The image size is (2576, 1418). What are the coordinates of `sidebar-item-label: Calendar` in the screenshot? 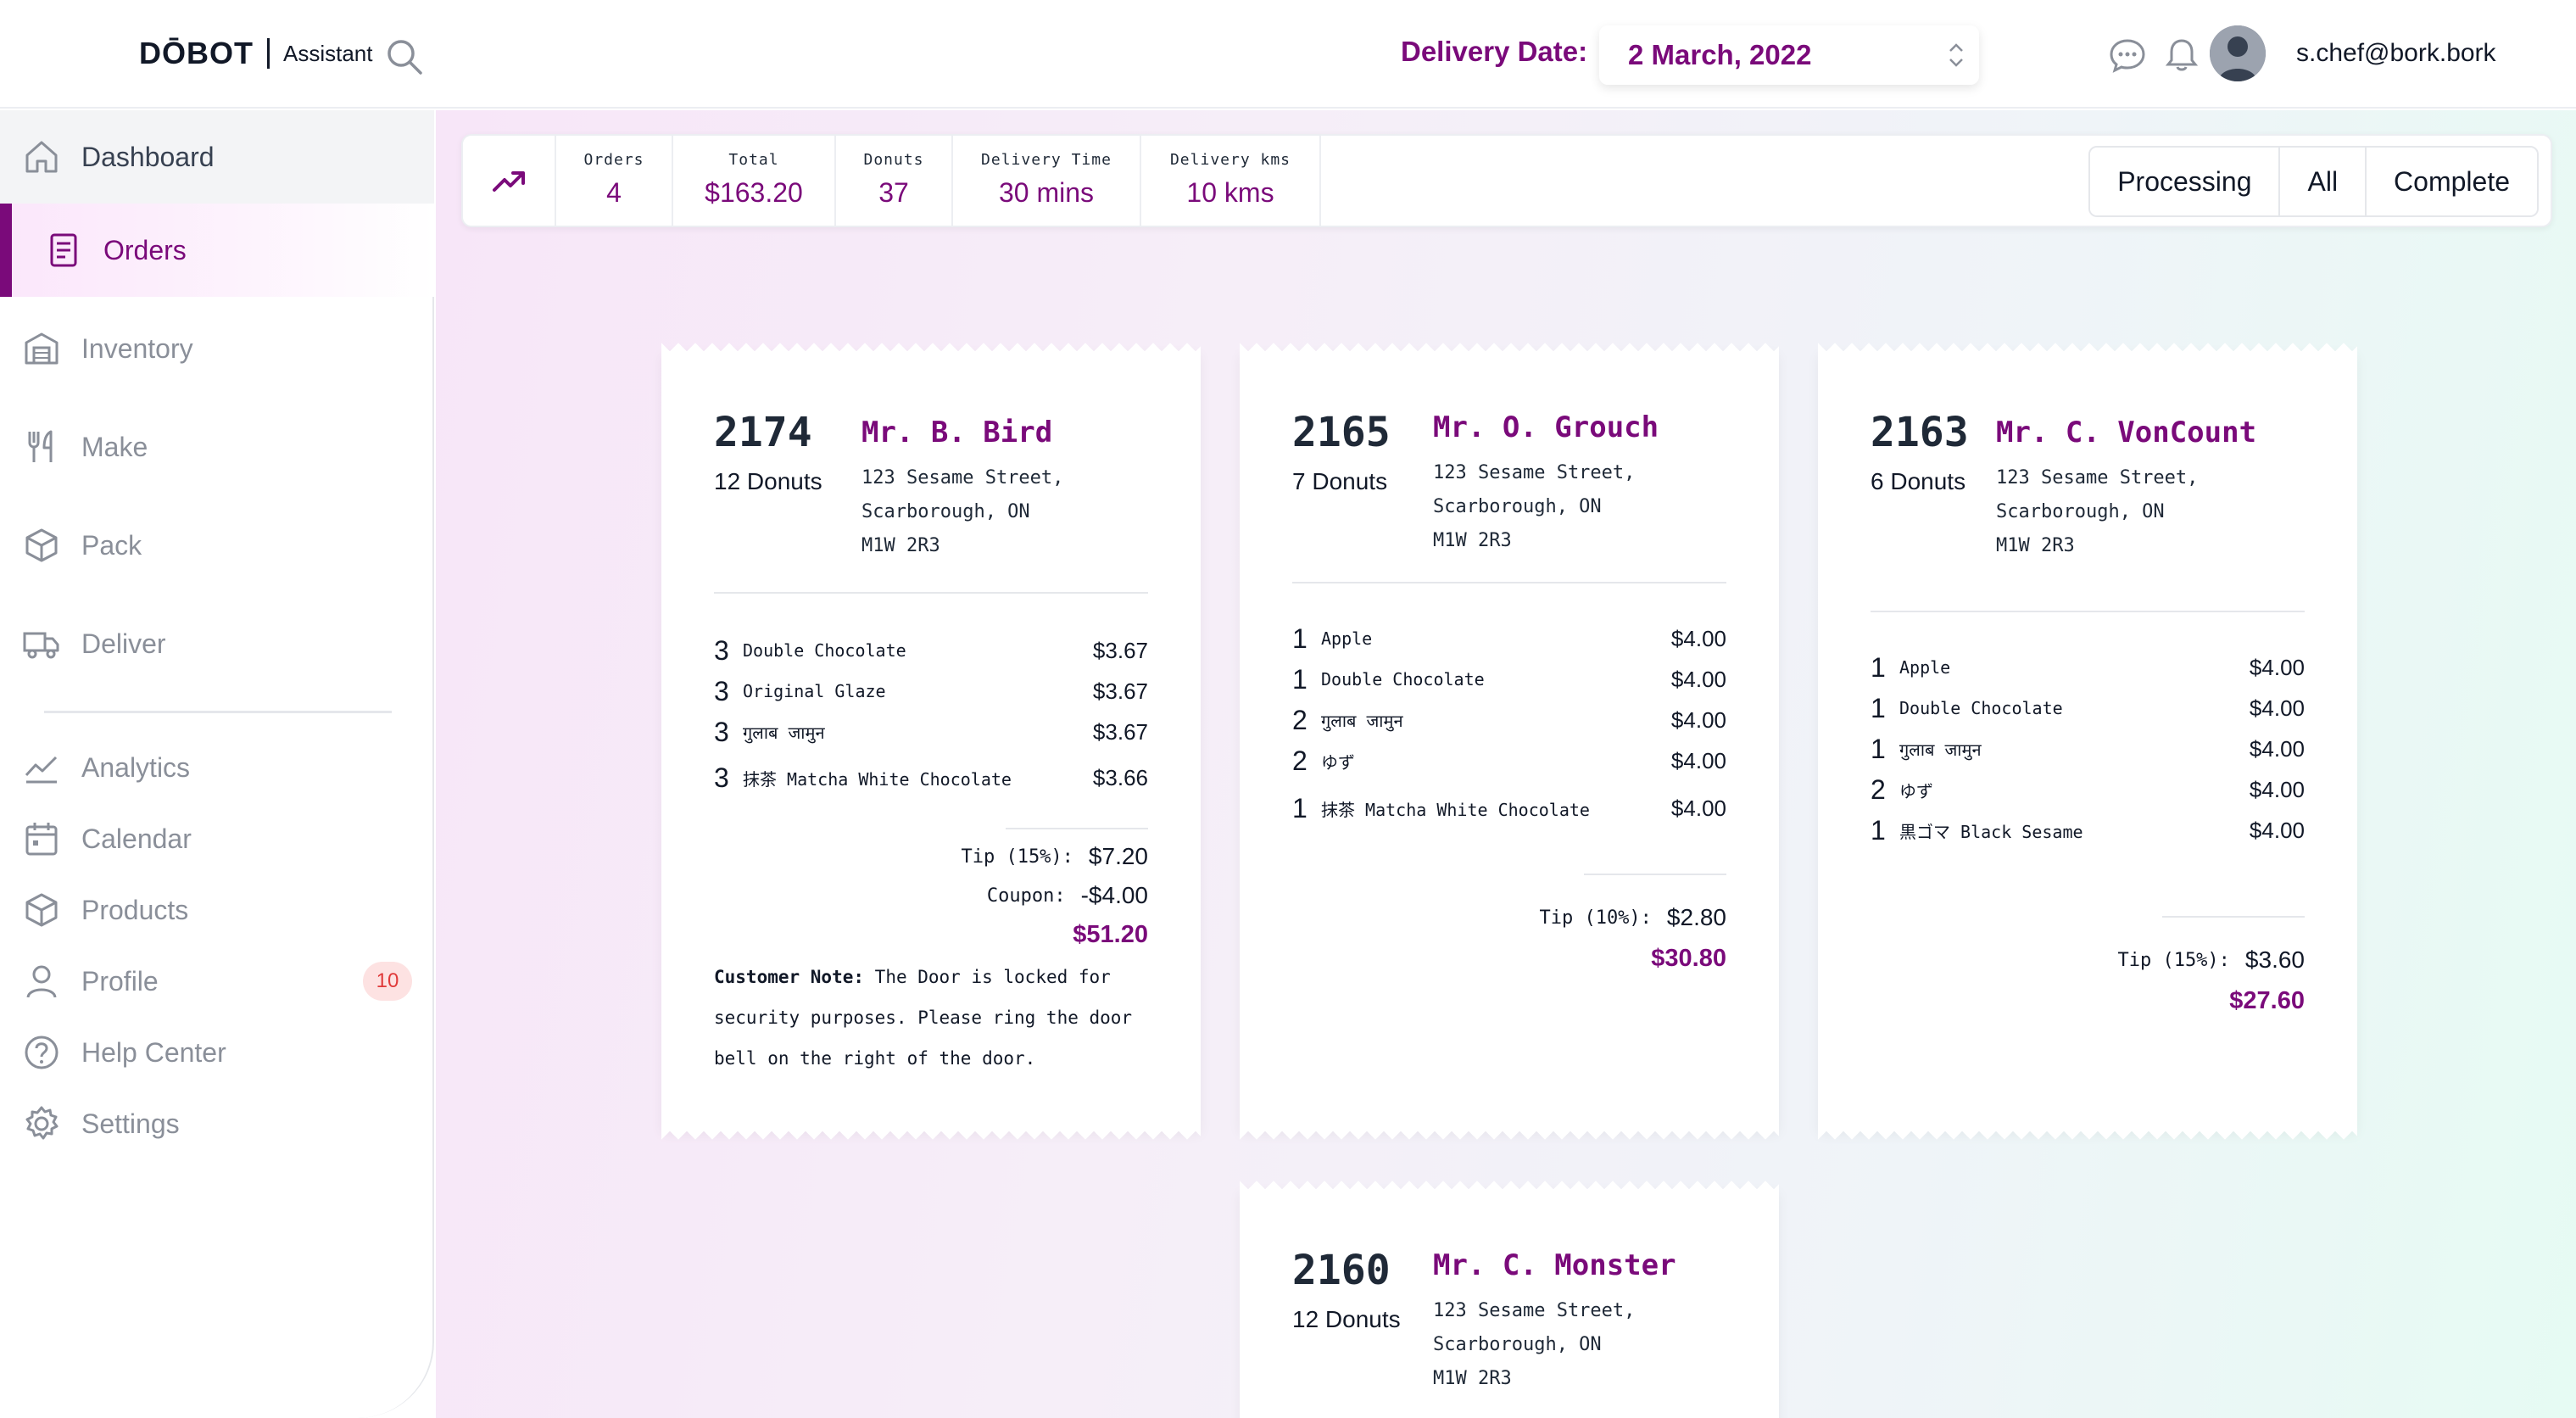 It's located at (136, 838).